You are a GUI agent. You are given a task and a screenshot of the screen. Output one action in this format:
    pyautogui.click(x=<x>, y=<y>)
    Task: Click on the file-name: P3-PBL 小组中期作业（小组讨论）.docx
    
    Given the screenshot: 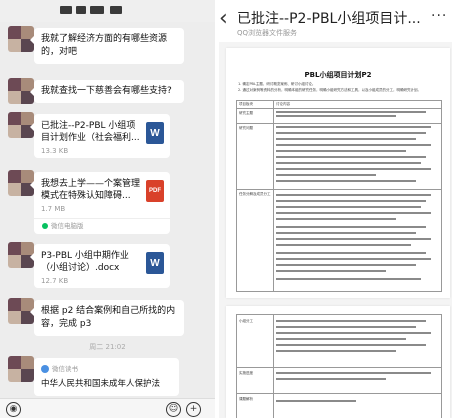 What is the action you would take?
    pyautogui.click(x=85, y=262)
    